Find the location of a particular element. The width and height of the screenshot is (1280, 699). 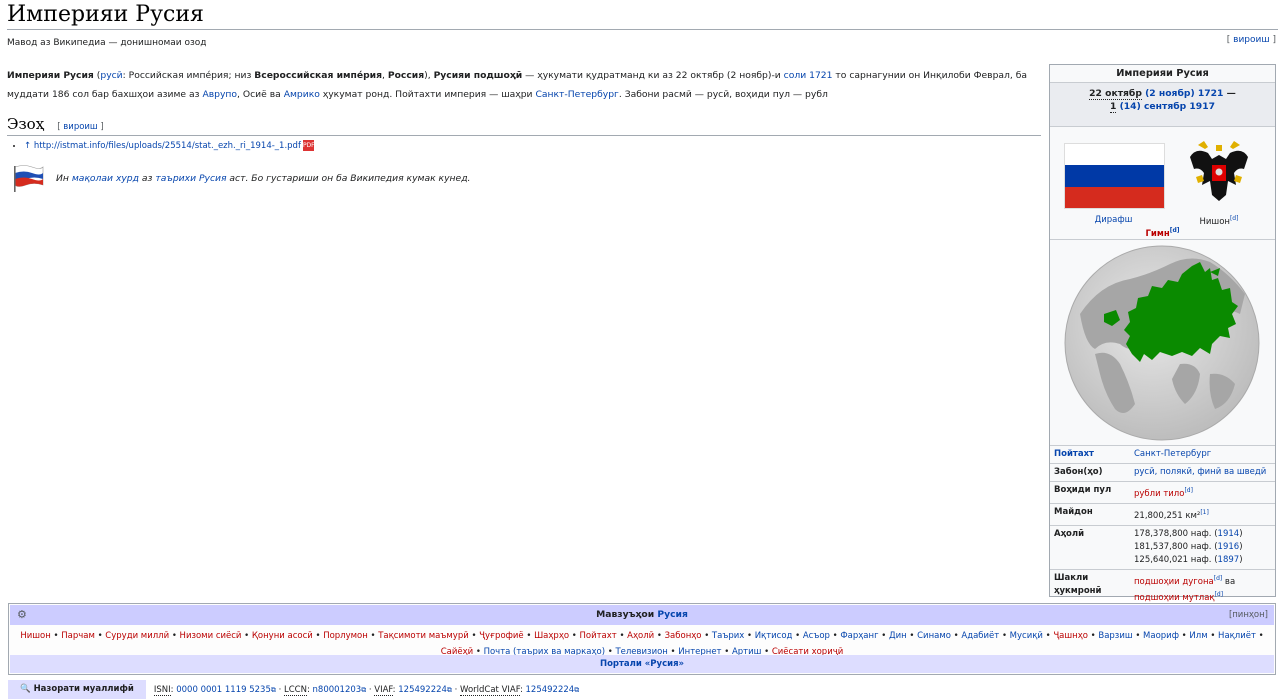

viaf-link: 125492224 is located at coordinates (422, 690).